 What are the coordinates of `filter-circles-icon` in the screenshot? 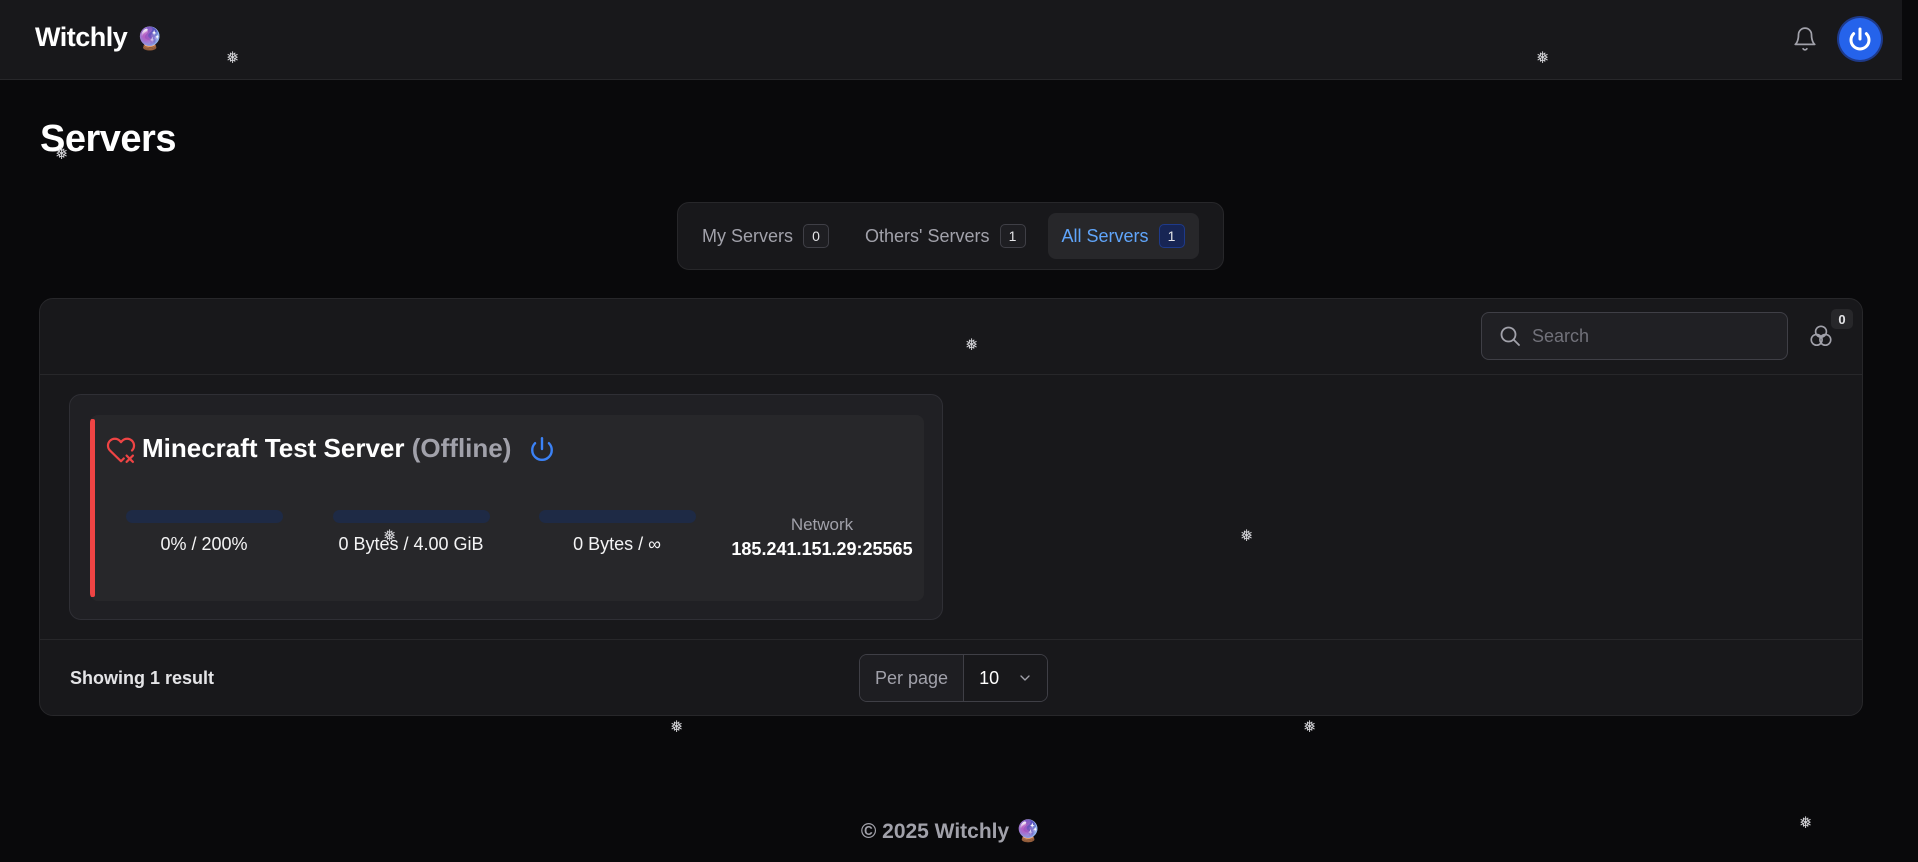 It's located at (1821, 336).